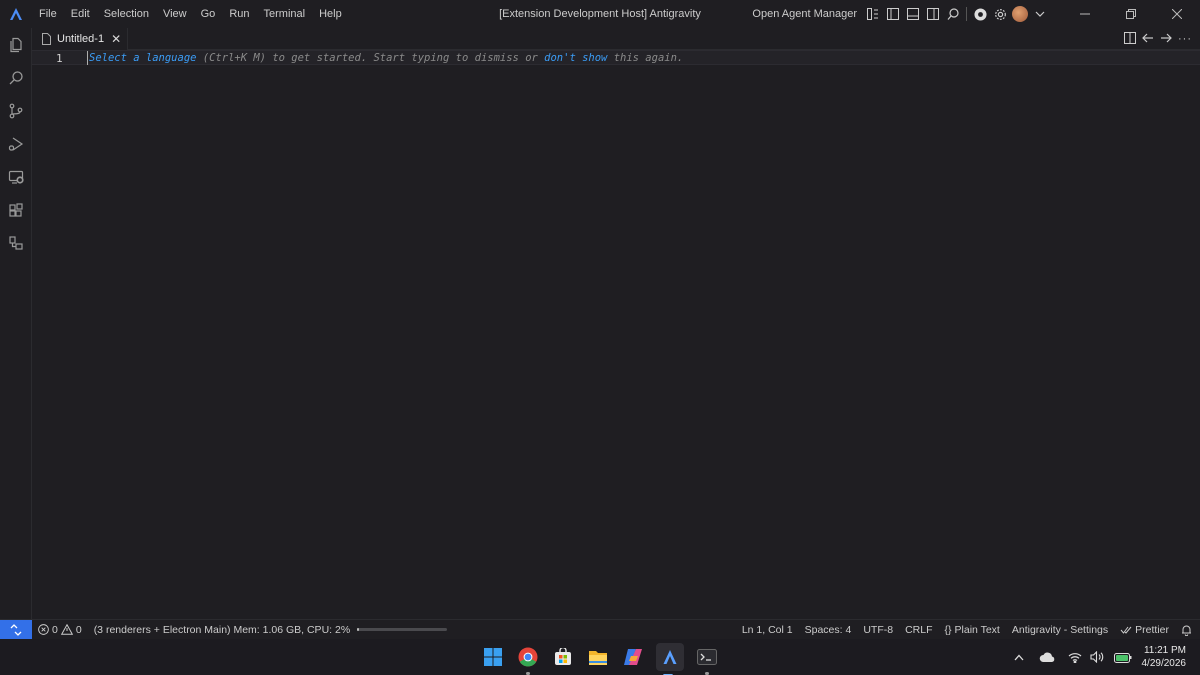 This screenshot has width=1200, height=675. I want to click on clock-time: 11:21 PM, so click(1164, 650).